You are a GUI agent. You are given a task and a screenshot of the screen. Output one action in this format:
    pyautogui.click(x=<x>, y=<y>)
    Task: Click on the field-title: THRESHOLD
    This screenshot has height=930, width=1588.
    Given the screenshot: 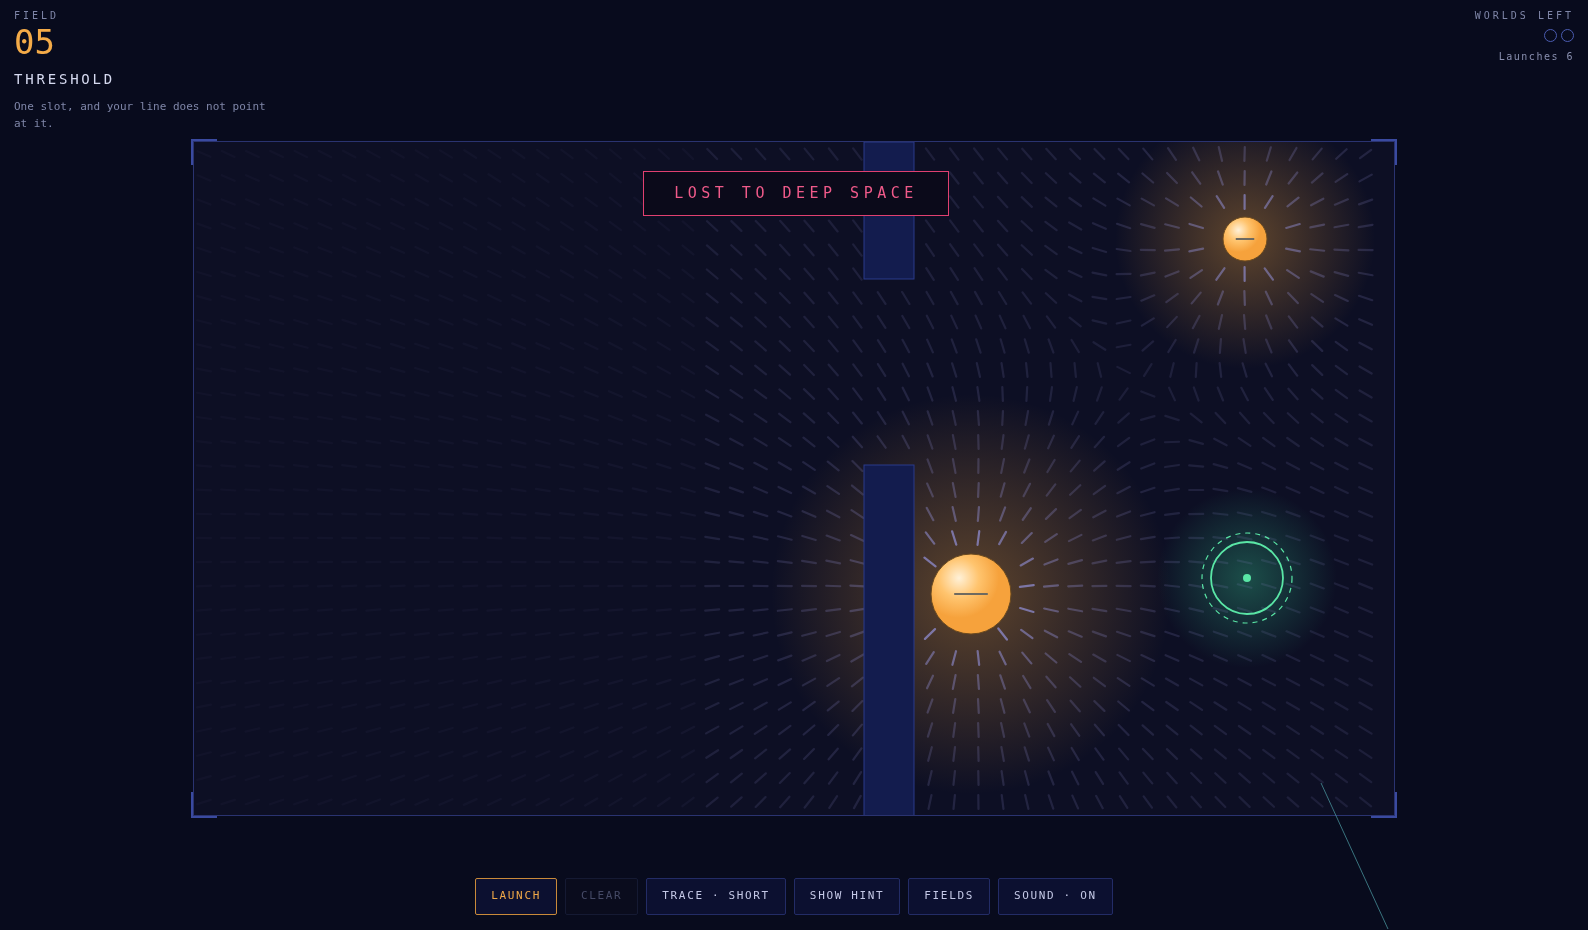 What is the action you would take?
    pyautogui.click(x=65, y=79)
    